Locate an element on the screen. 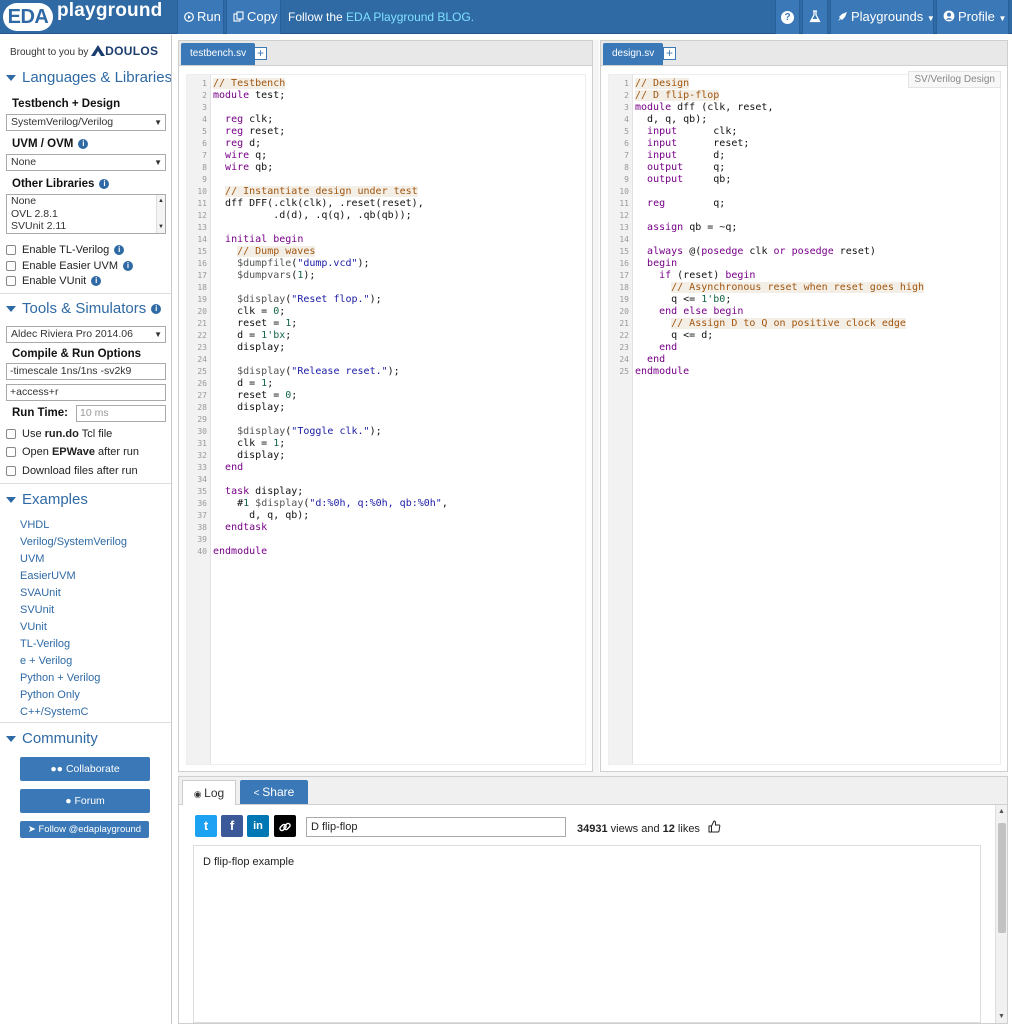 The image size is (1012, 1024). code-line: 3 module dff (clk, reset, is located at coordinates (804, 108).